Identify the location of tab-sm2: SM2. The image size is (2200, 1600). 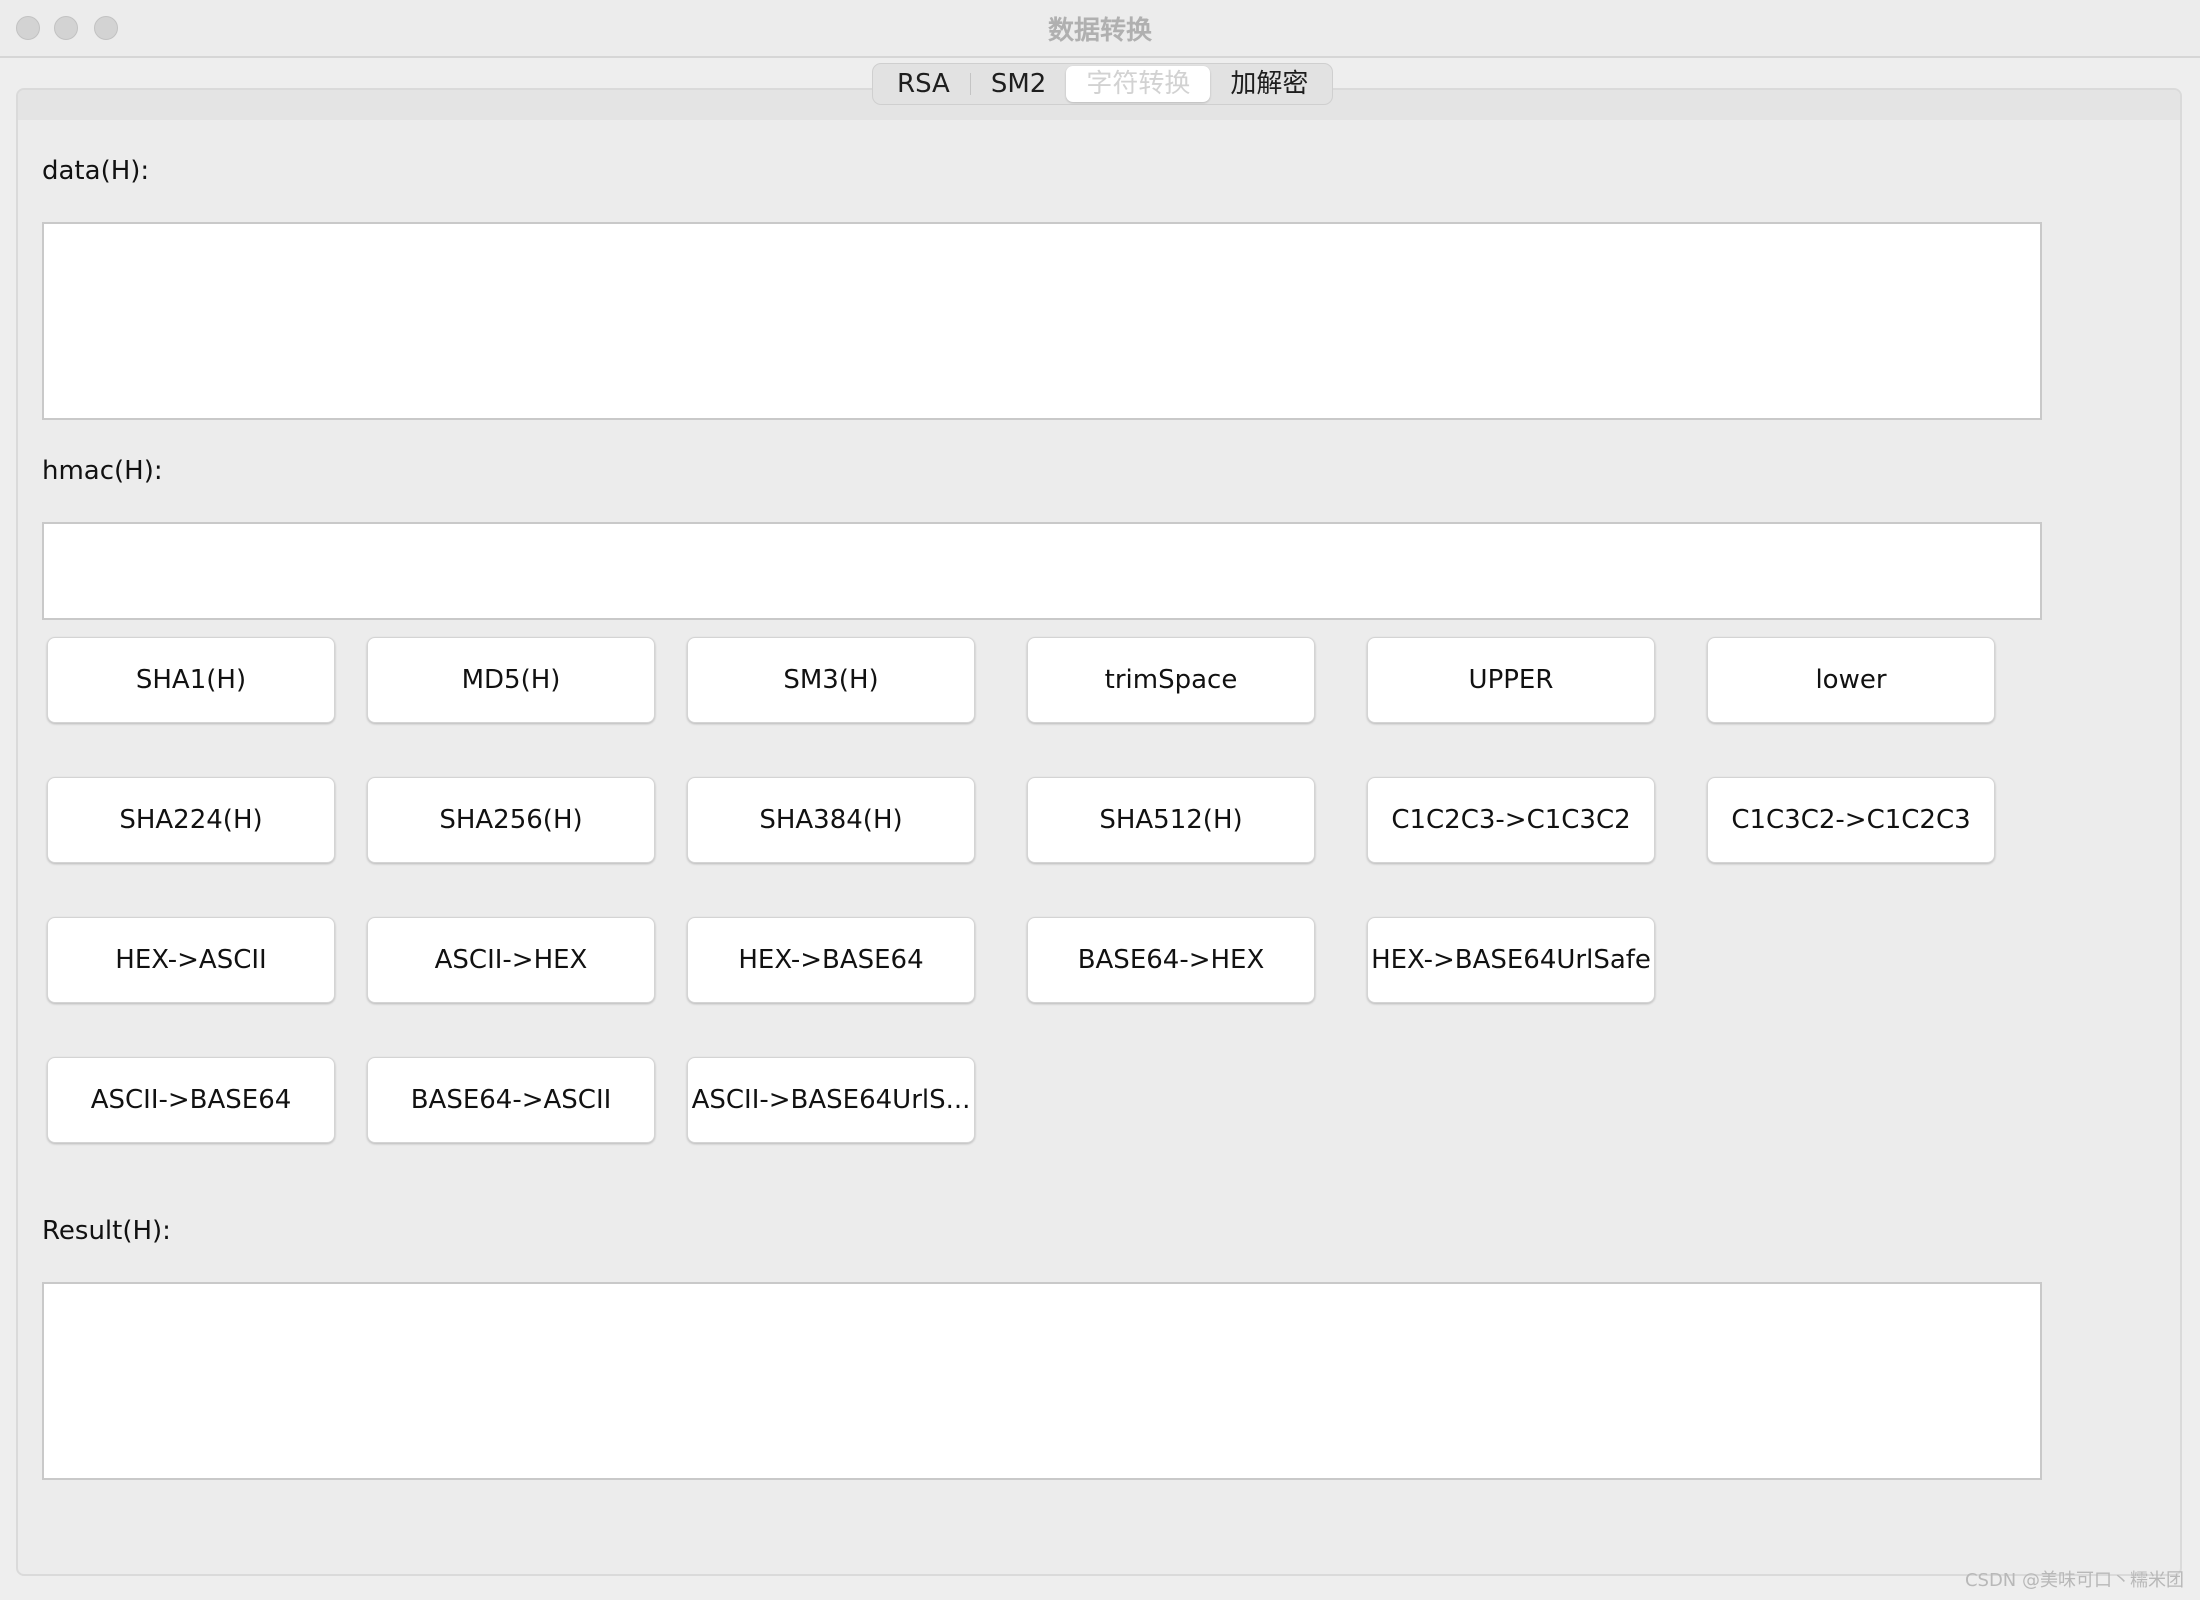
(1018, 84).